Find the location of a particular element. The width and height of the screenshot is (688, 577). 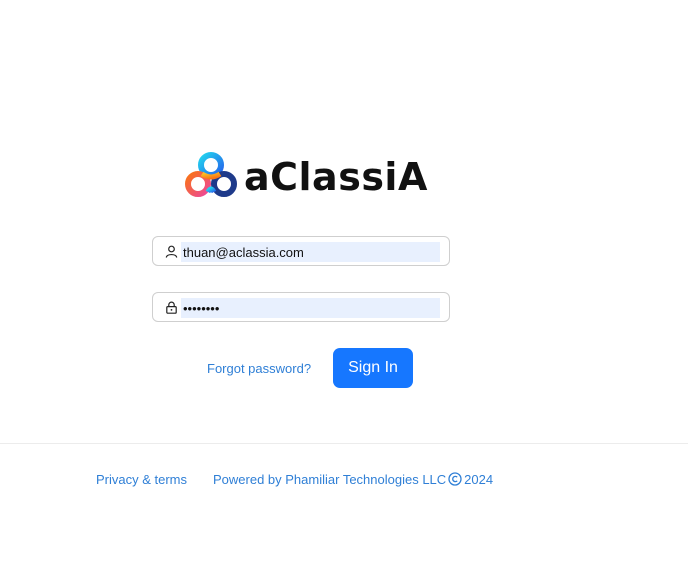

sign-in-button: Sign In is located at coordinates (373, 368).